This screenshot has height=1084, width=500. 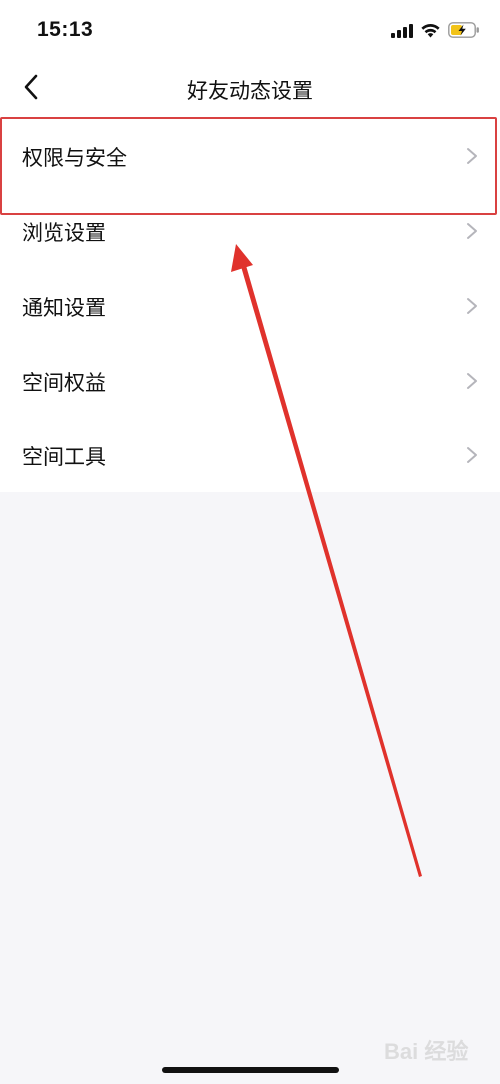 I want to click on list-item-label: 权限与安全, so click(x=74, y=158).